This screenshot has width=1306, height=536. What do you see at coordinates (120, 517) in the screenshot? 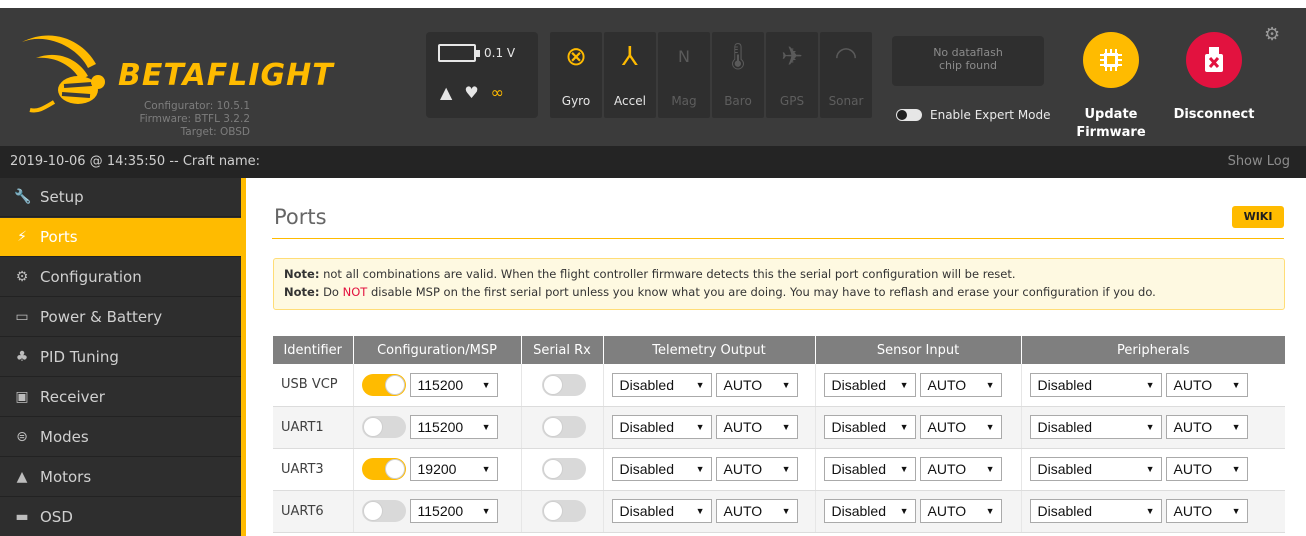
I see `sidebar-item-osd: ▬ OSD` at bounding box center [120, 517].